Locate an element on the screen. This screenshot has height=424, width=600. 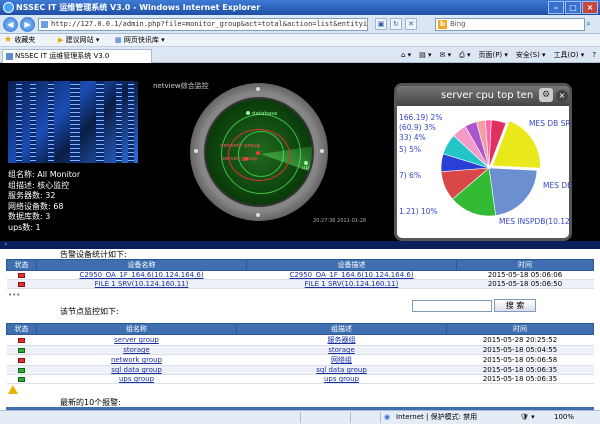
web-slice-gallery: ▦ 网页快讯库 ▾ is located at coordinates (140, 40).